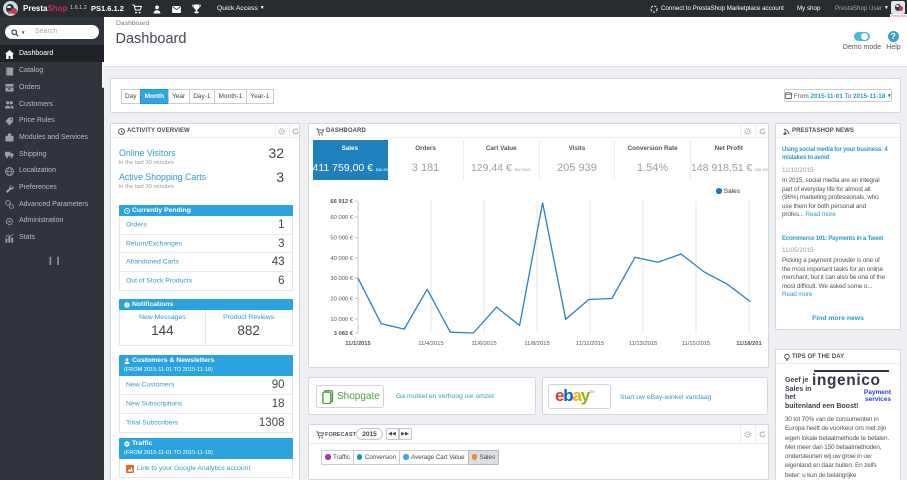 Image resolution: width=907 pixels, height=480 pixels. What do you see at coordinates (341, 300) in the screenshot?
I see `svg-text: 20 000 €` at bounding box center [341, 300].